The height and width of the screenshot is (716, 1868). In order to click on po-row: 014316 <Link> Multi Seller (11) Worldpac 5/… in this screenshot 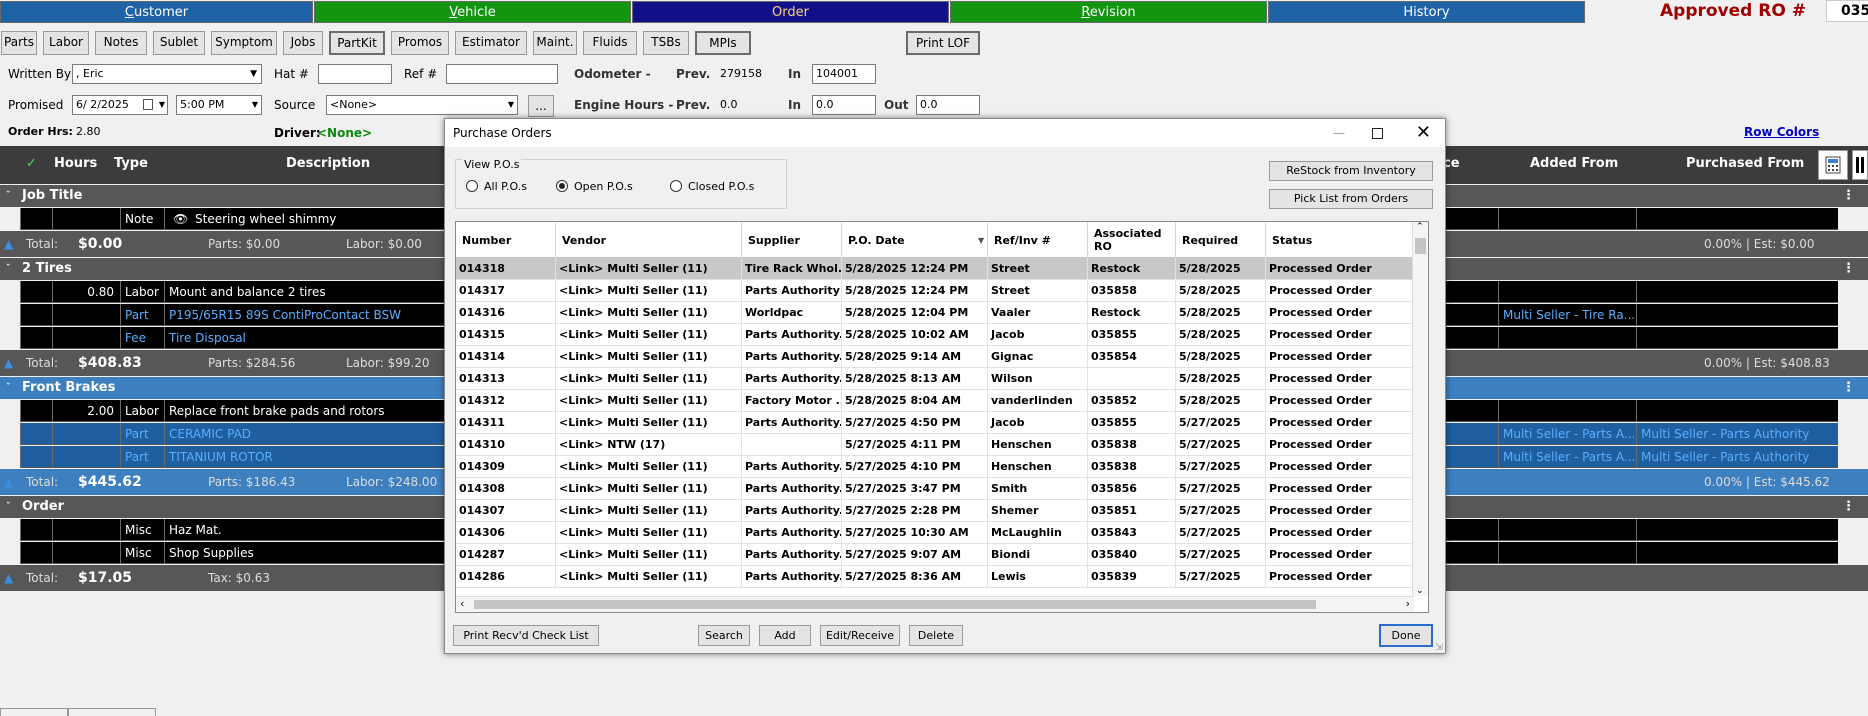, I will do `click(936, 313)`.